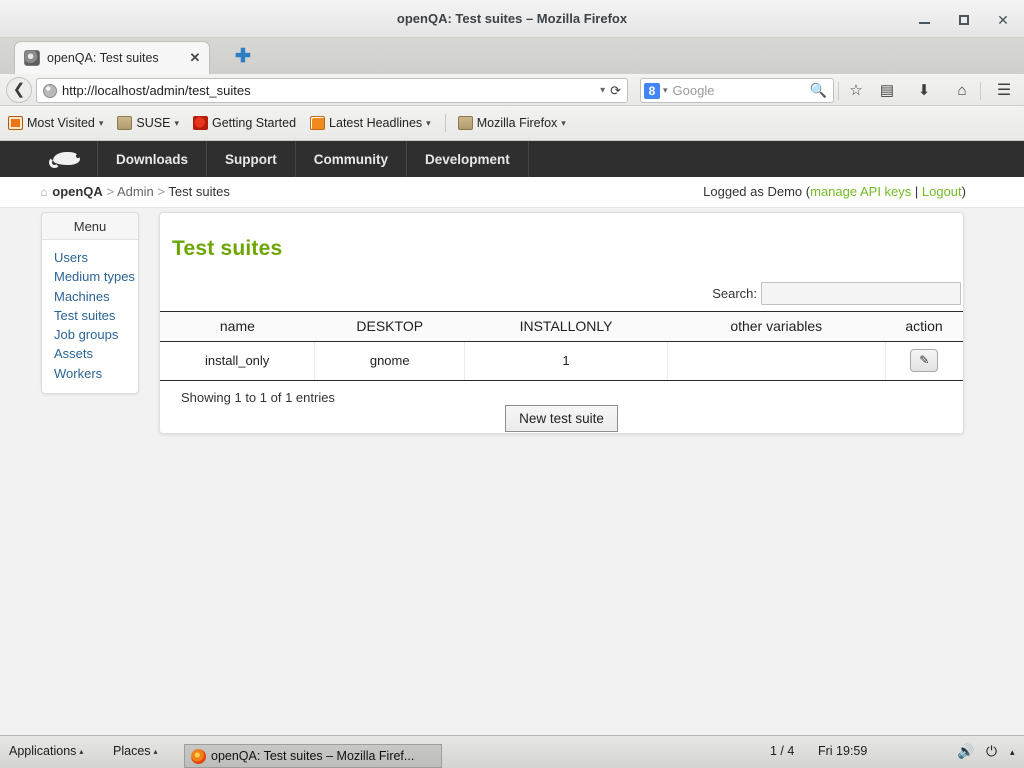 This screenshot has width=1024, height=768. I want to click on bookmark-label: Getting Started, so click(254, 123).